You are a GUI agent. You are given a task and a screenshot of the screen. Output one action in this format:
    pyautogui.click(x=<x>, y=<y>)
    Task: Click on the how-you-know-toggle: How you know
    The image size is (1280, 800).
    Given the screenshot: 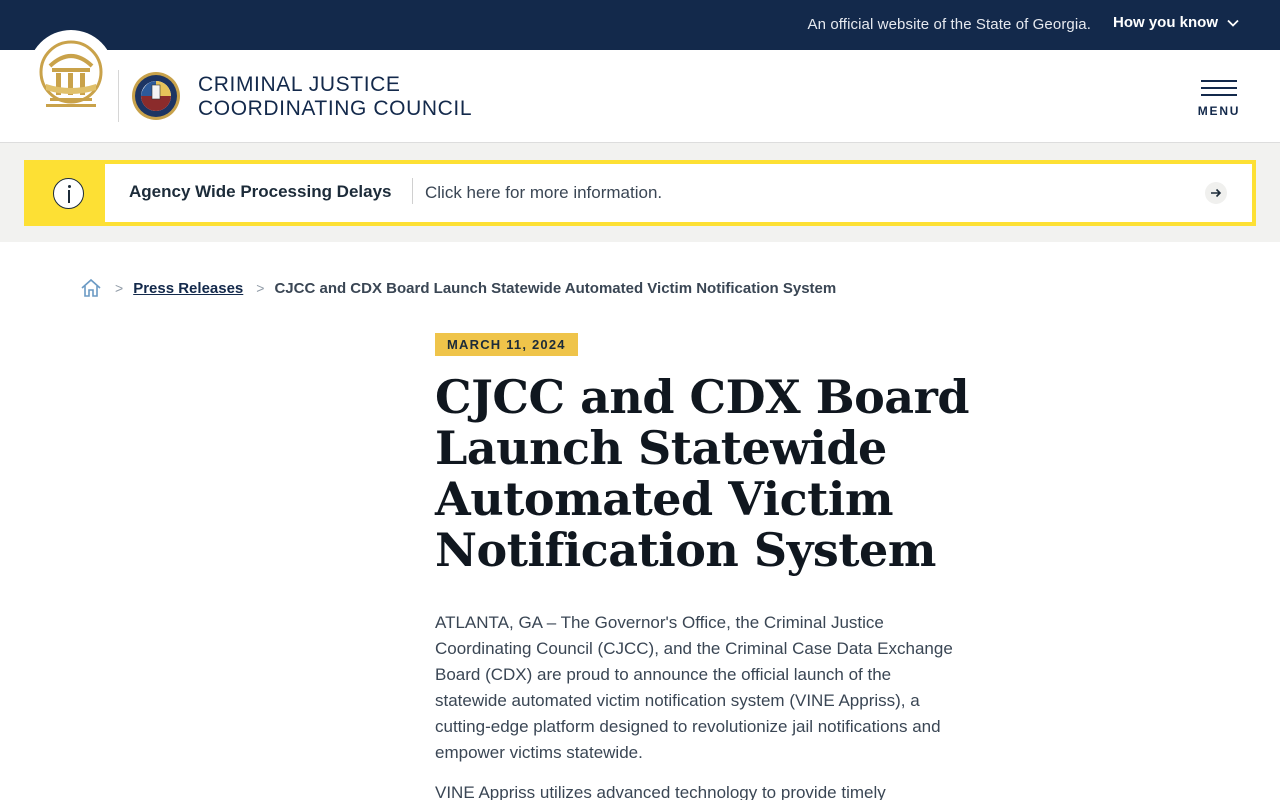 What is the action you would take?
    pyautogui.click(x=1176, y=22)
    